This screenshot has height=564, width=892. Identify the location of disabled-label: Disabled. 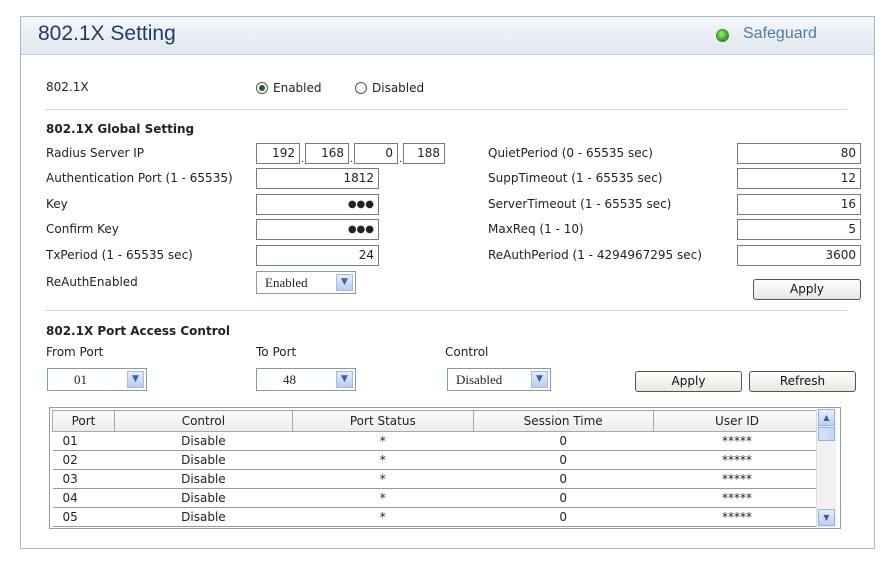
(398, 88).